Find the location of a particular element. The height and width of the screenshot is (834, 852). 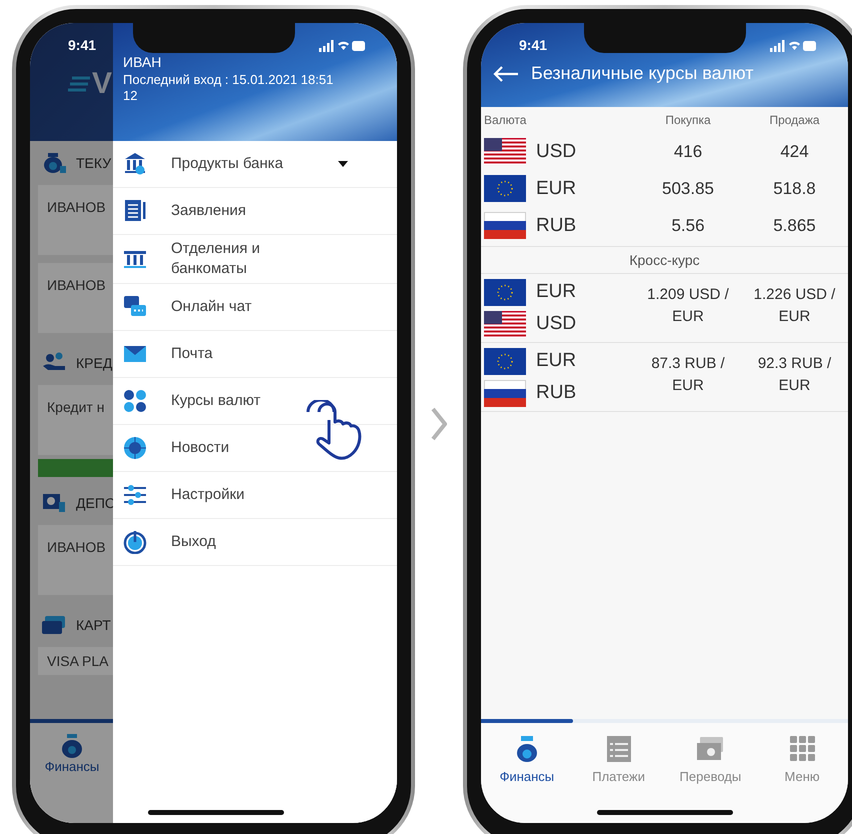

menu-item: Настройки is located at coordinates (255, 495).